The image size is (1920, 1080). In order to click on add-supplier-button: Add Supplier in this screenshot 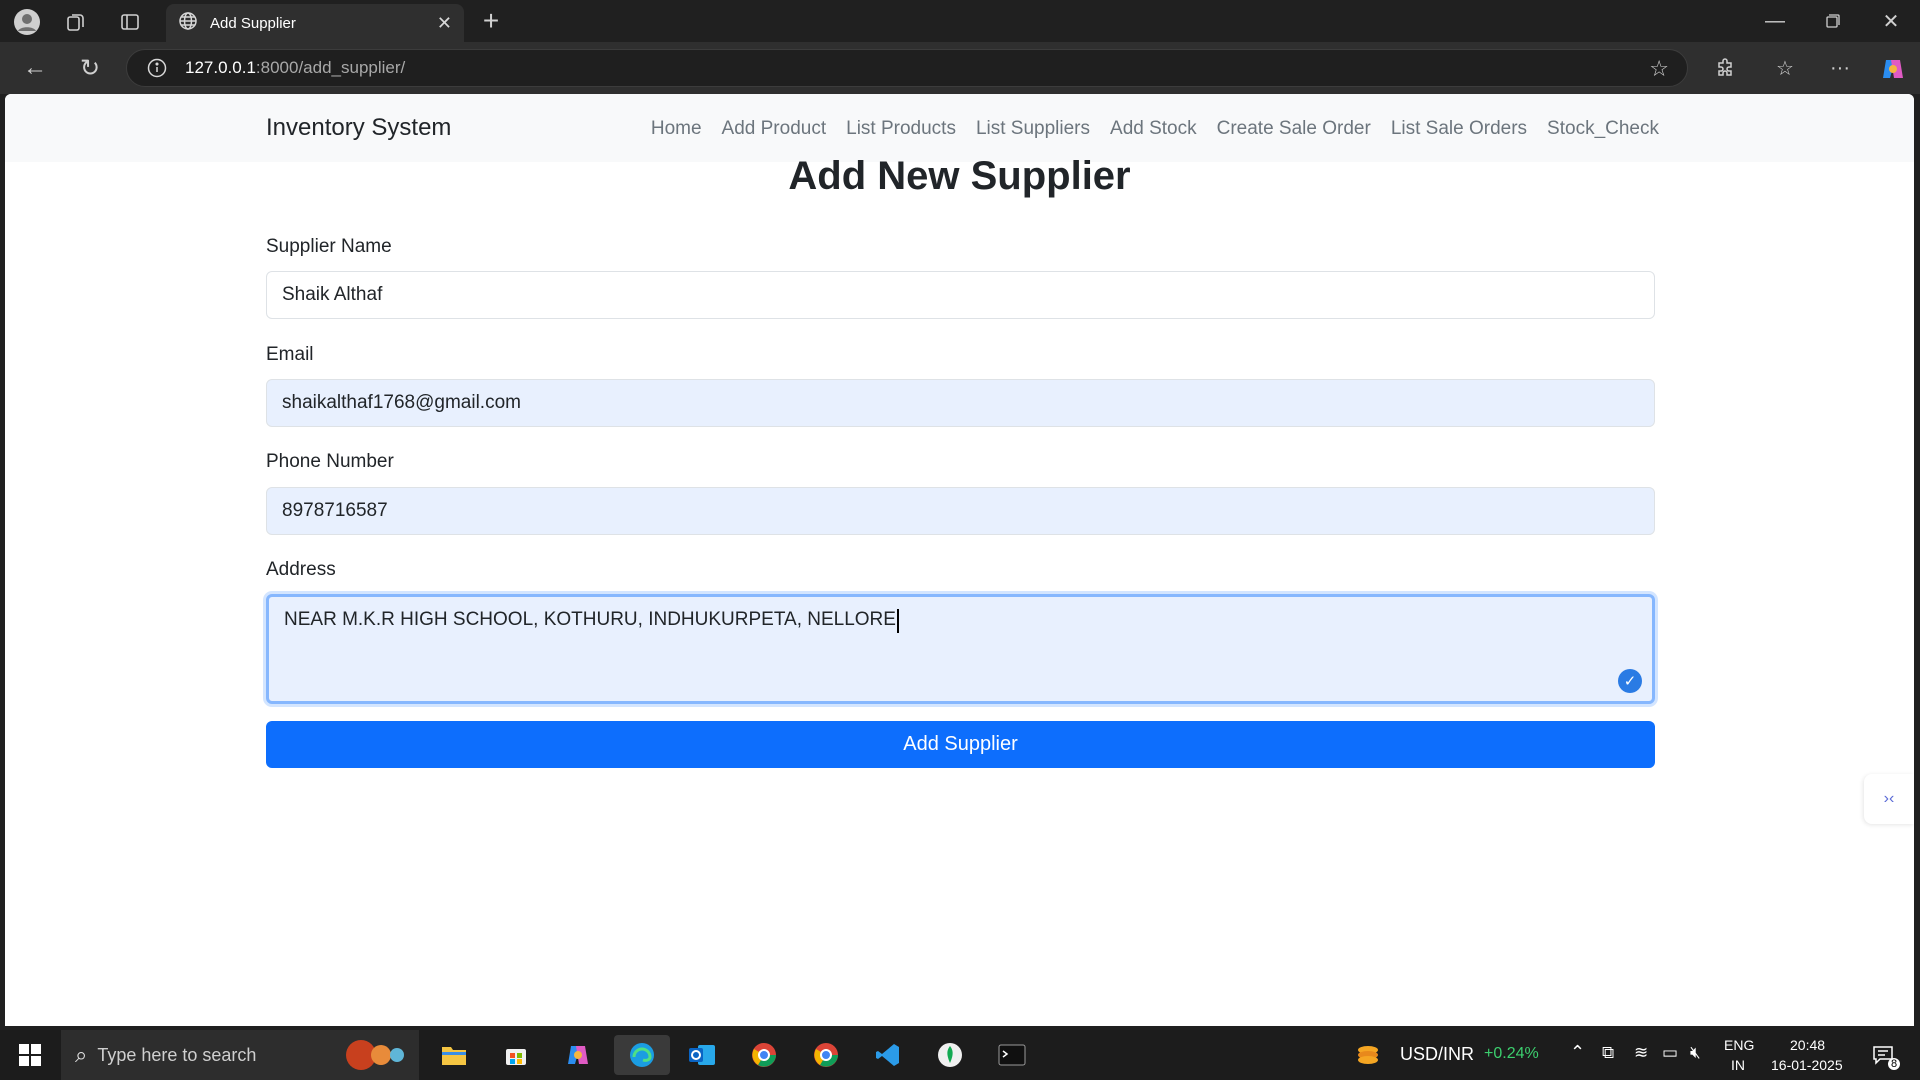, I will do `click(960, 744)`.